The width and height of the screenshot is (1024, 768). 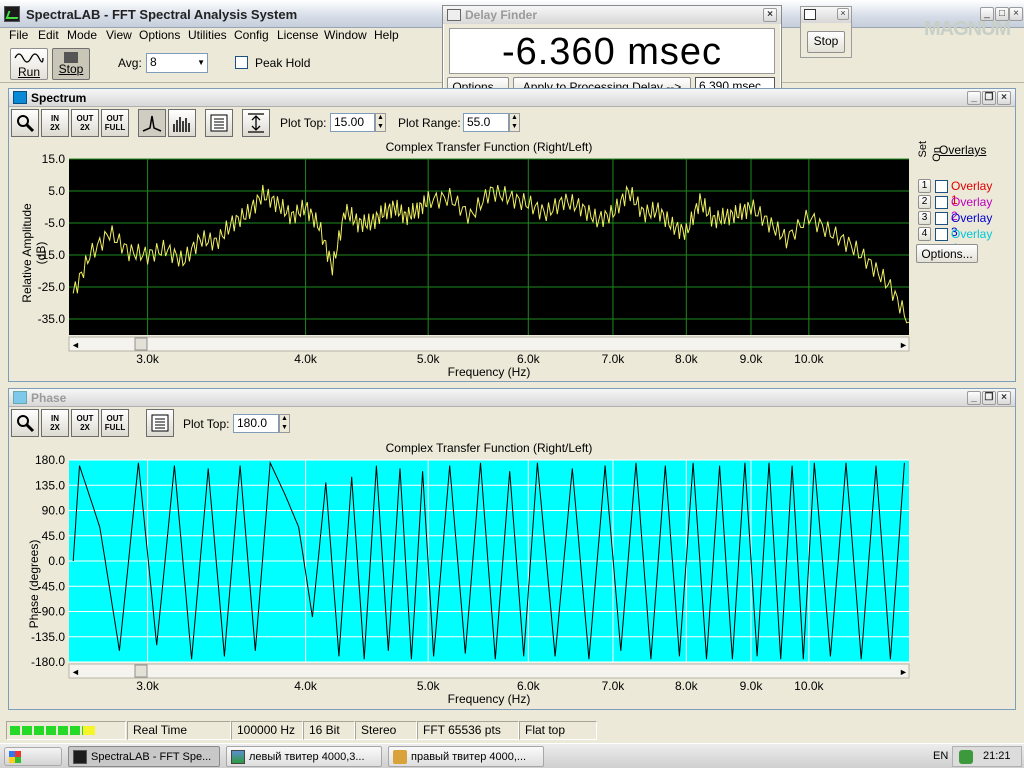 I want to click on status-rate: 100000 Hz, so click(x=267, y=730).